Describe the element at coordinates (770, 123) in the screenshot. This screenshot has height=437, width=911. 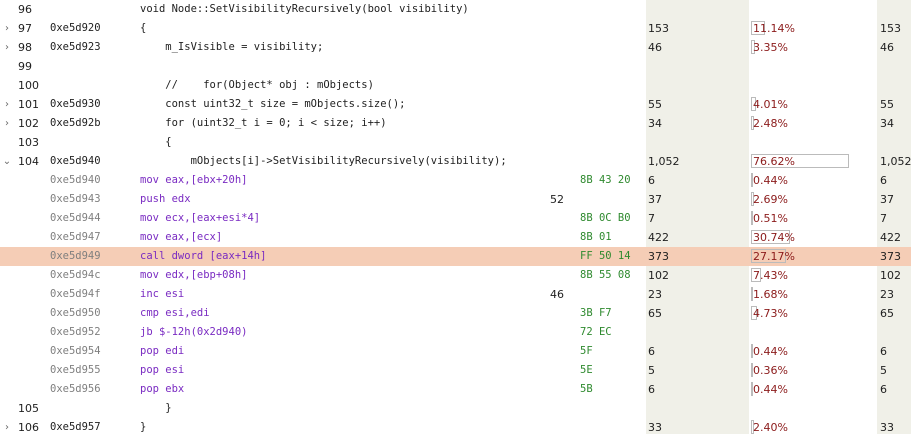
I see `percent-value: 2.48%` at that location.